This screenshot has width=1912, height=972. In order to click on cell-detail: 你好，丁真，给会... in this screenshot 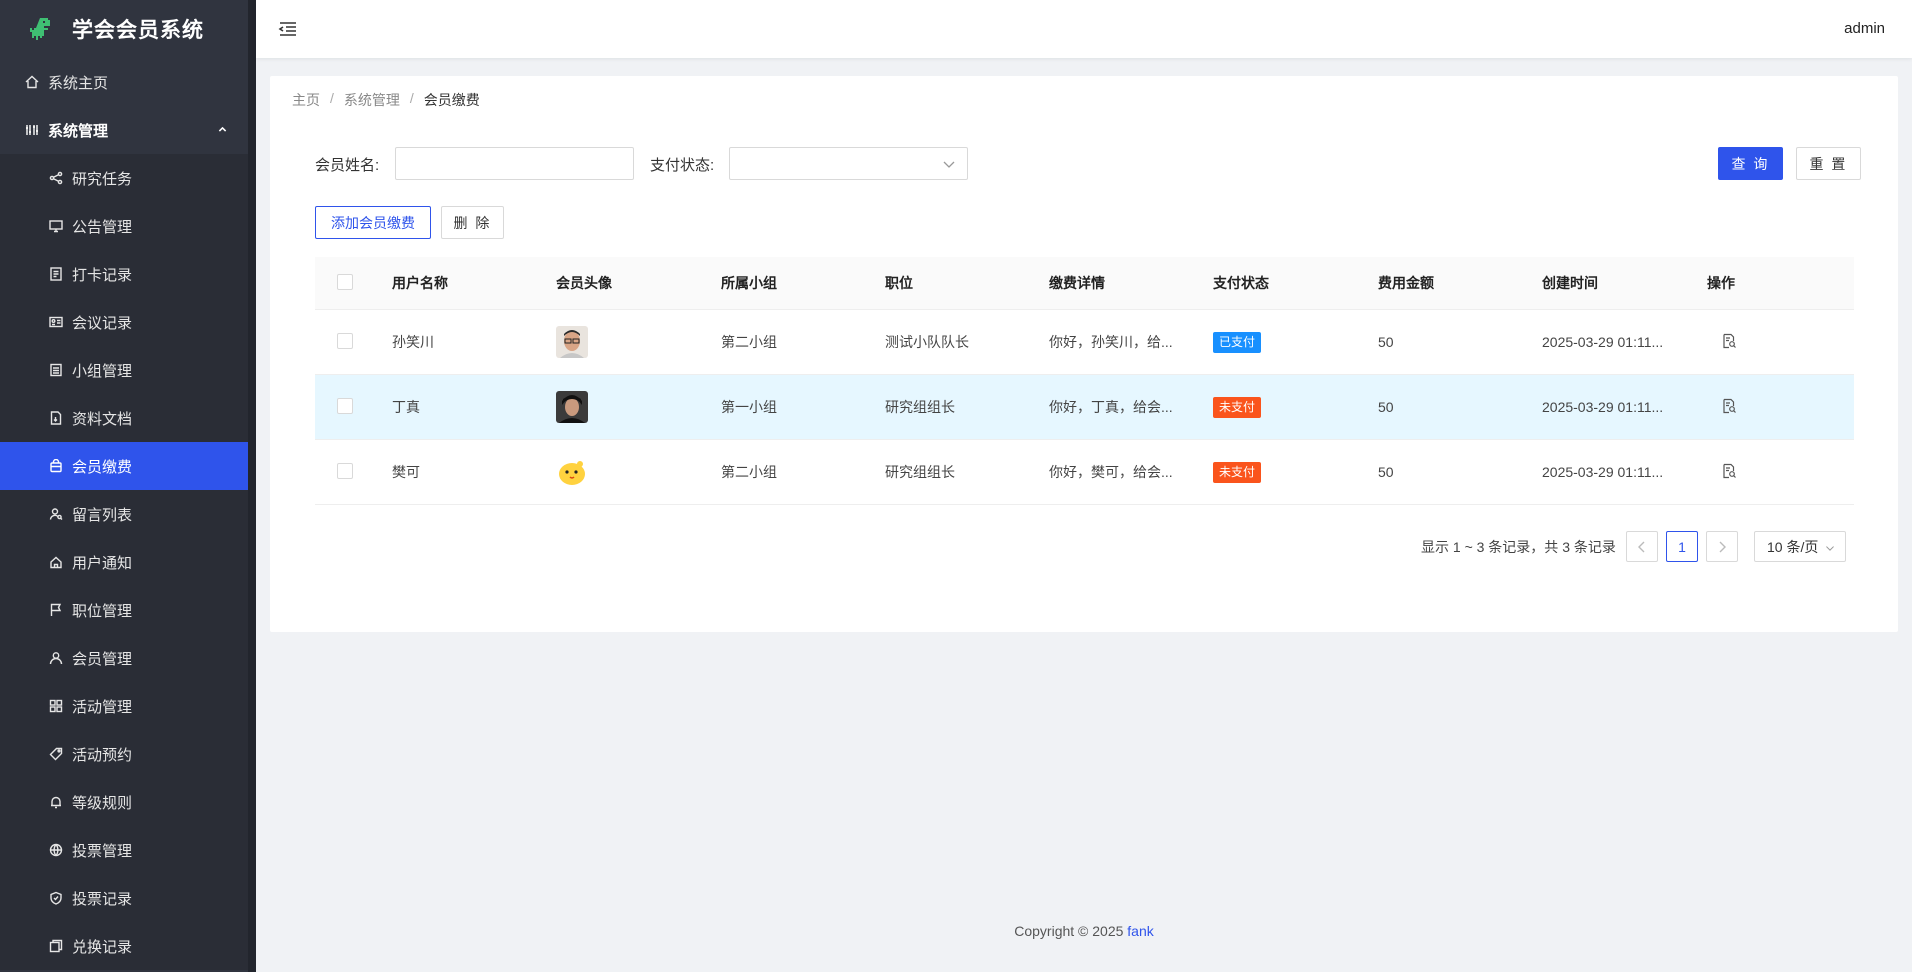, I will do `click(1111, 407)`.